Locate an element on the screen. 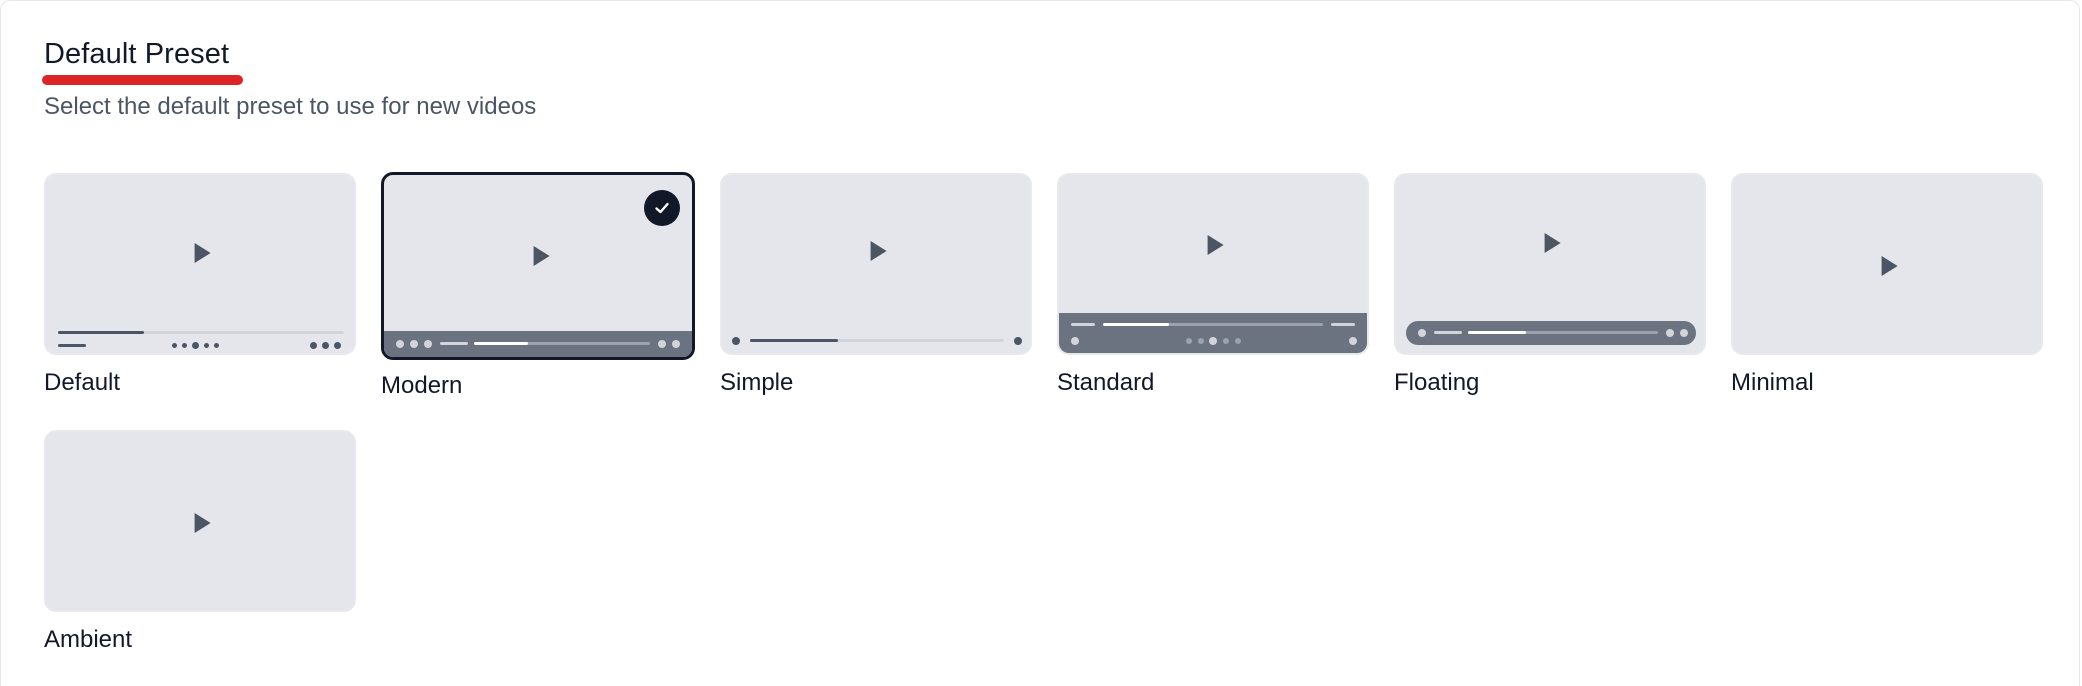  preset-preview-standard is located at coordinates (1213, 264).